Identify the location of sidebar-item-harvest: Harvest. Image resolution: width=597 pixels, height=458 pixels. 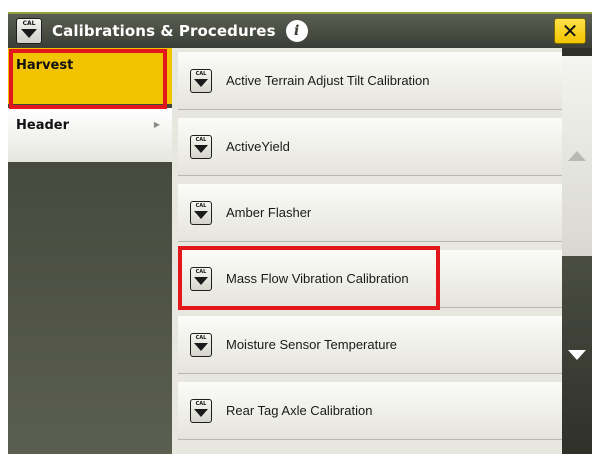
(90, 76).